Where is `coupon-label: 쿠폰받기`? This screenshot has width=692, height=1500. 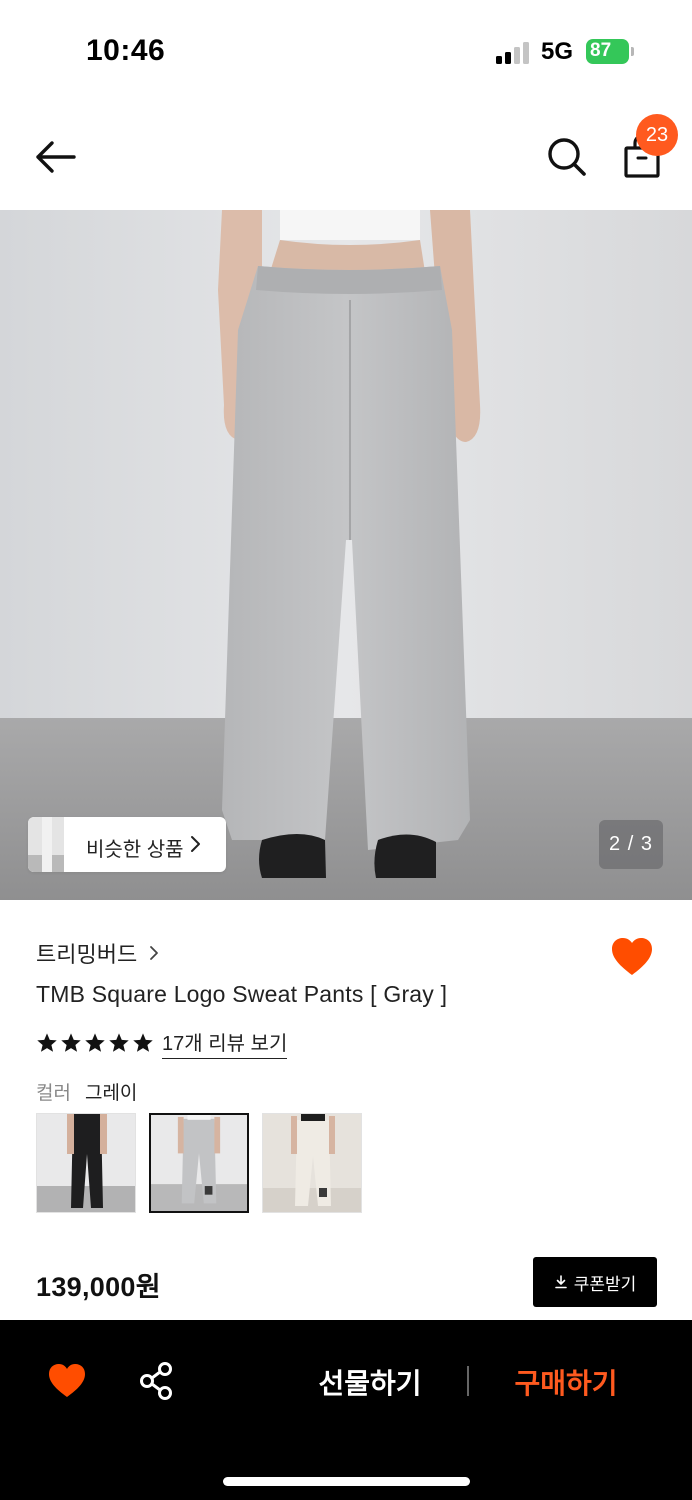
coupon-label: 쿠폰받기 is located at coordinates (605, 1284).